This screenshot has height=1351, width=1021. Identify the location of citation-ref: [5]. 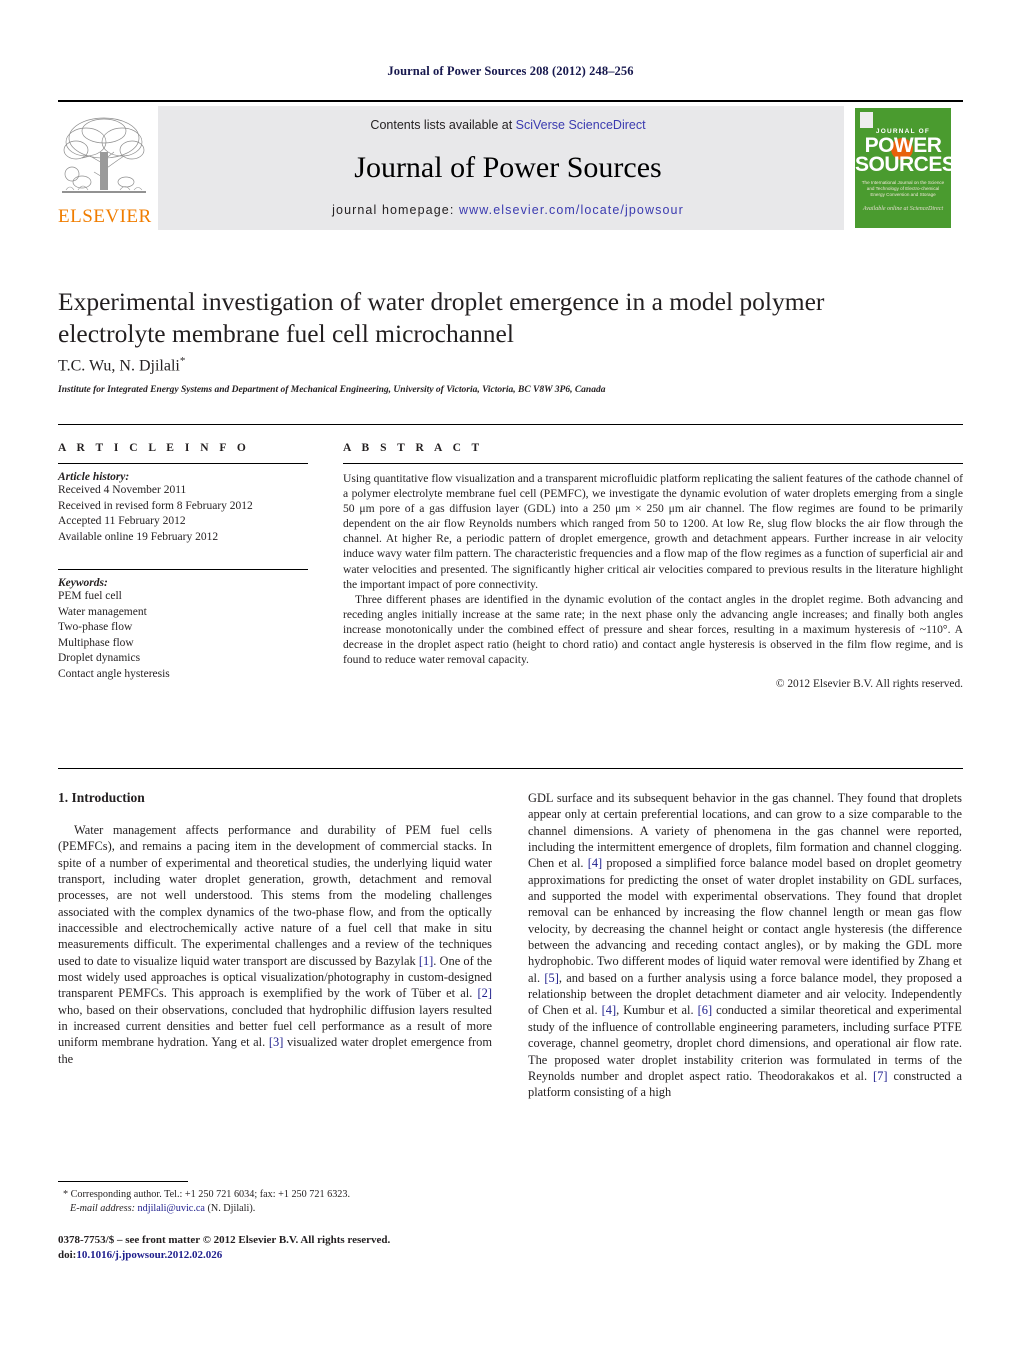
(551, 978).